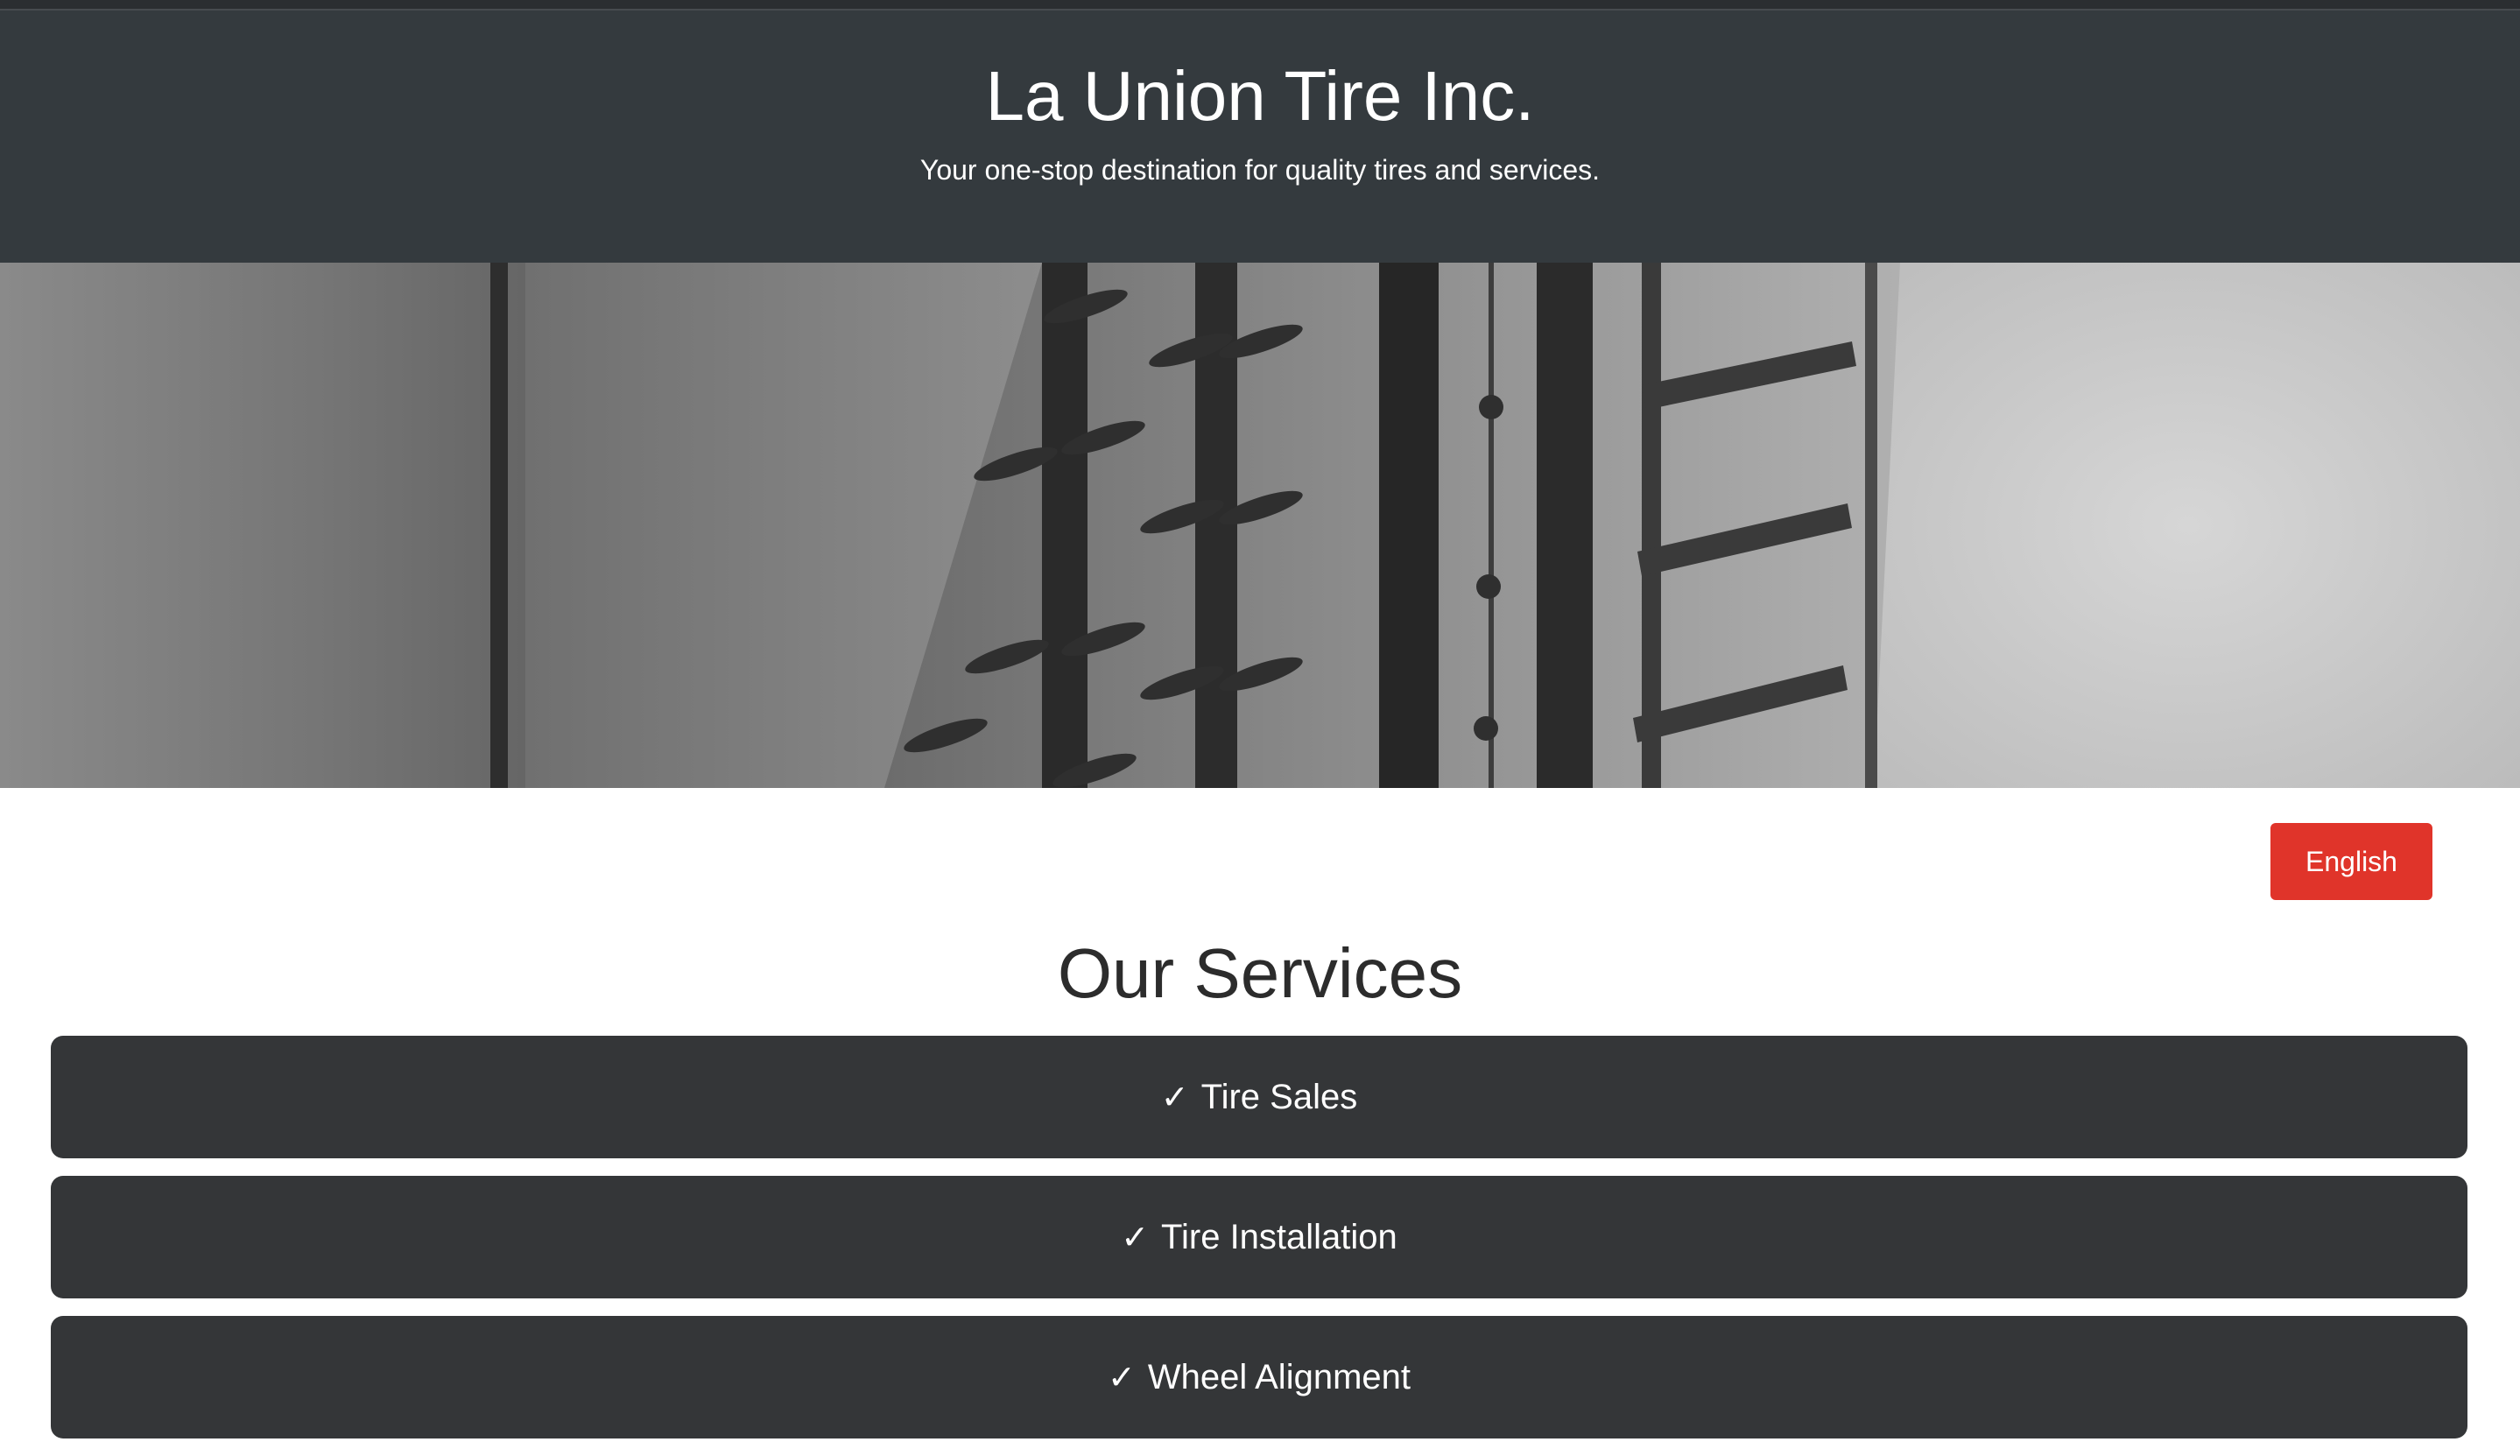 The height and width of the screenshot is (1456, 2520). Describe the element at coordinates (1260, 96) in the screenshot. I see `site-title: La Union Tire Inc.` at that location.